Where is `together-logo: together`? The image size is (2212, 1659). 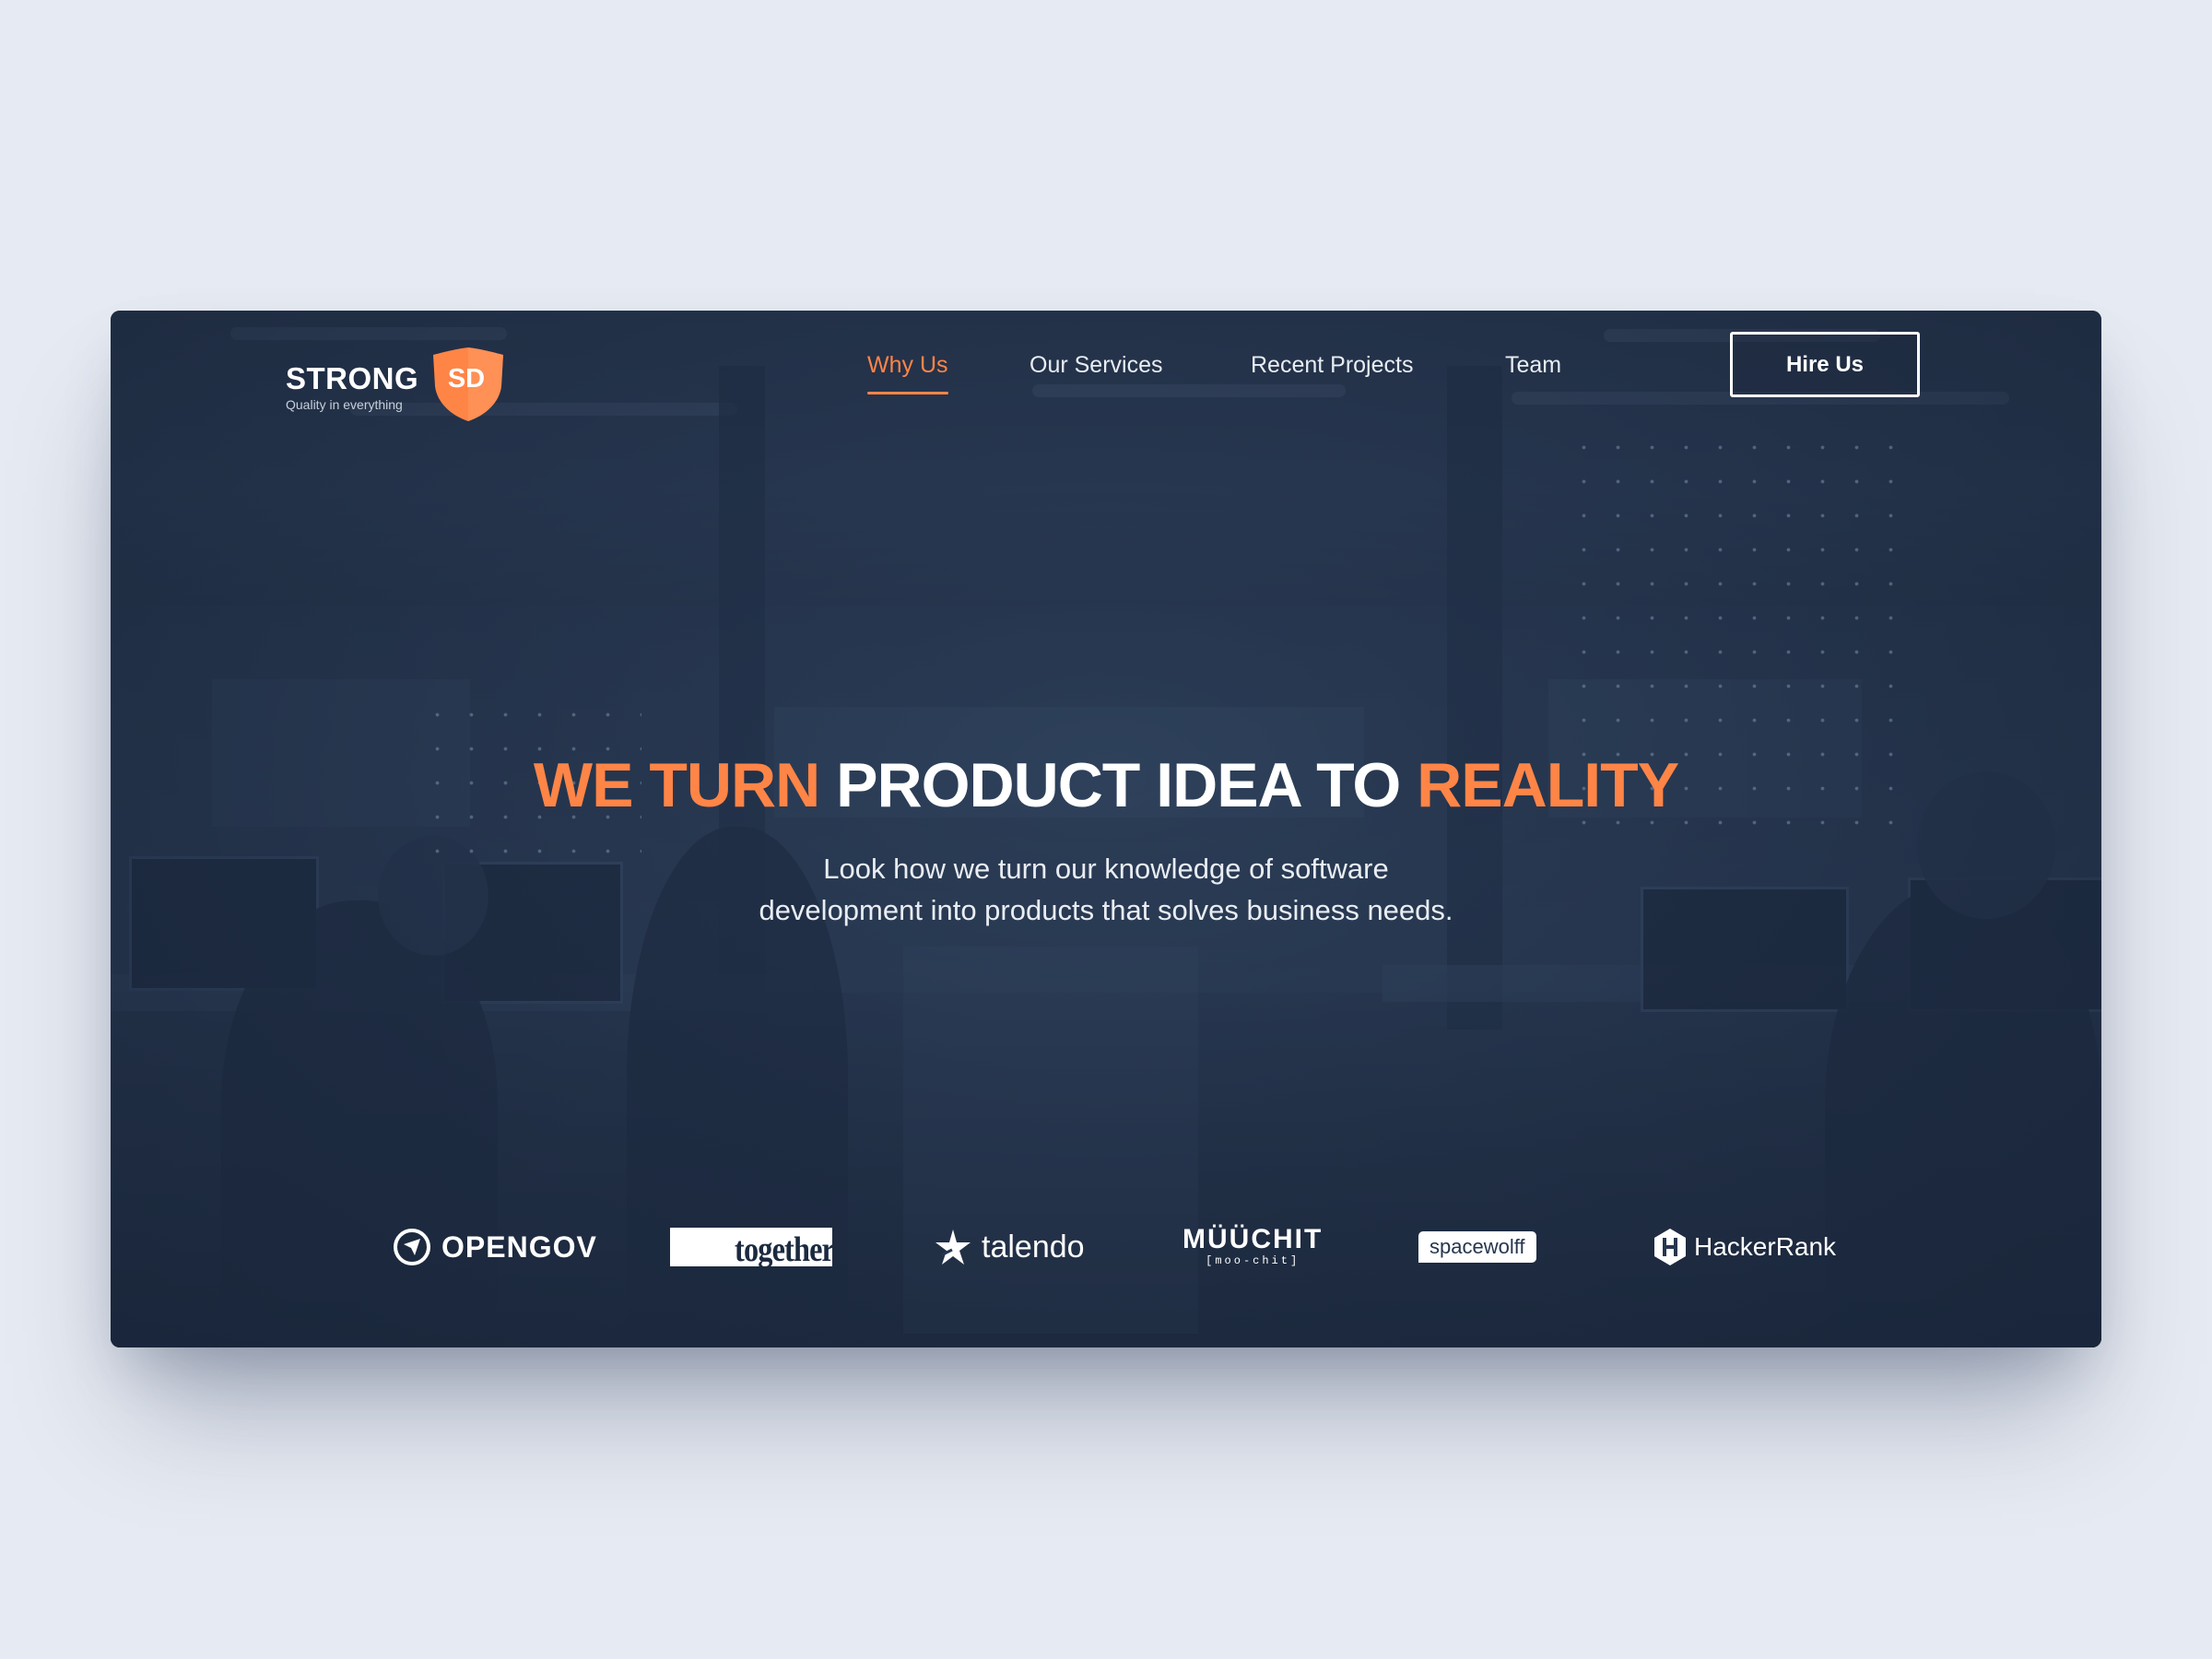 together-logo: together is located at coordinates (751, 1247).